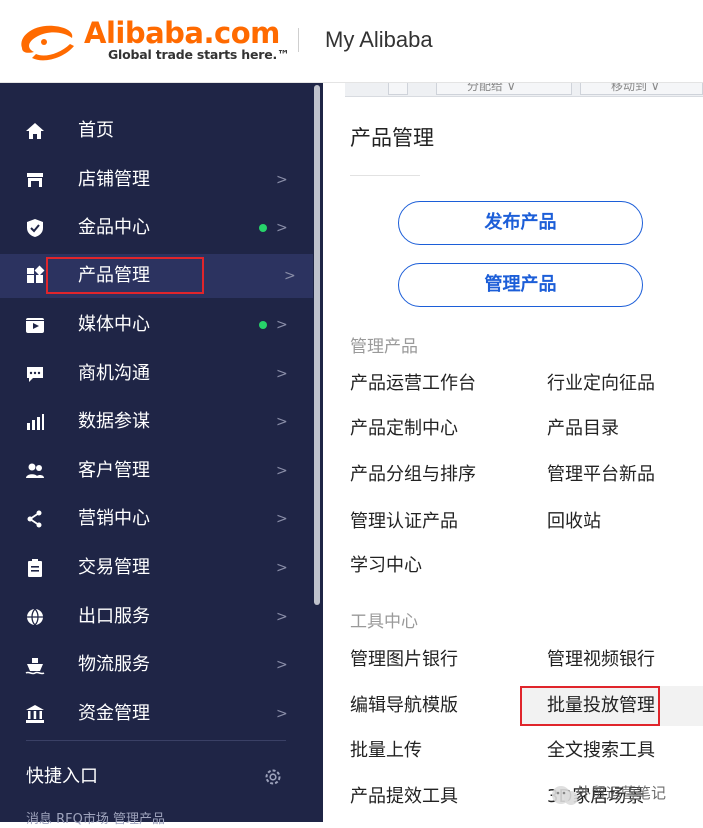 Image resolution: width=703 pixels, height=828 pixels. Describe the element at coordinates (156, 740) in the screenshot. I see `sidebar-divider` at that location.